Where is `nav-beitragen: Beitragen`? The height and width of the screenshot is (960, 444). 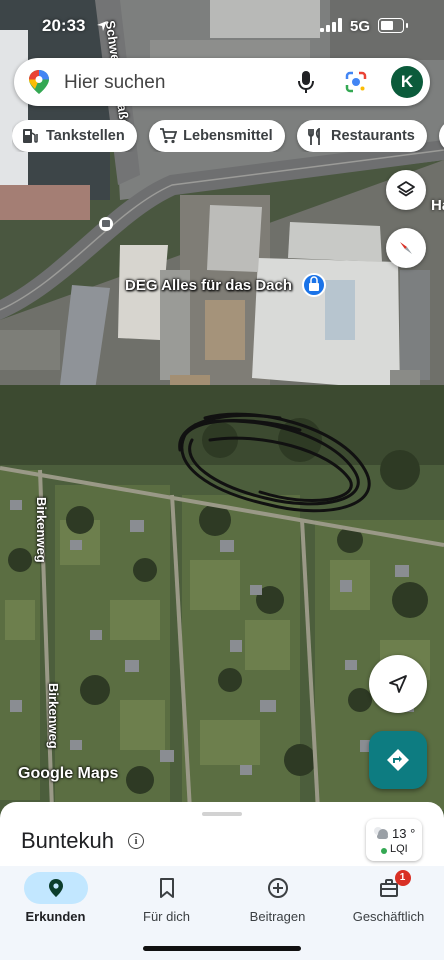 nav-beitragen: Beitragen is located at coordinates (277, 902).